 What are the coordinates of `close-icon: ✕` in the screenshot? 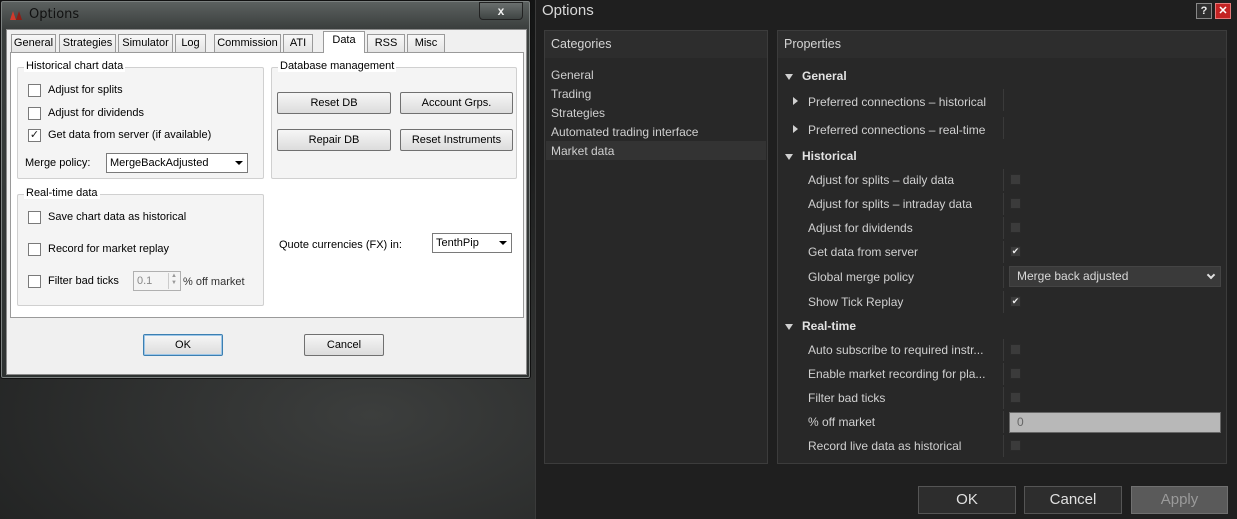 It's located at (1223, 11).